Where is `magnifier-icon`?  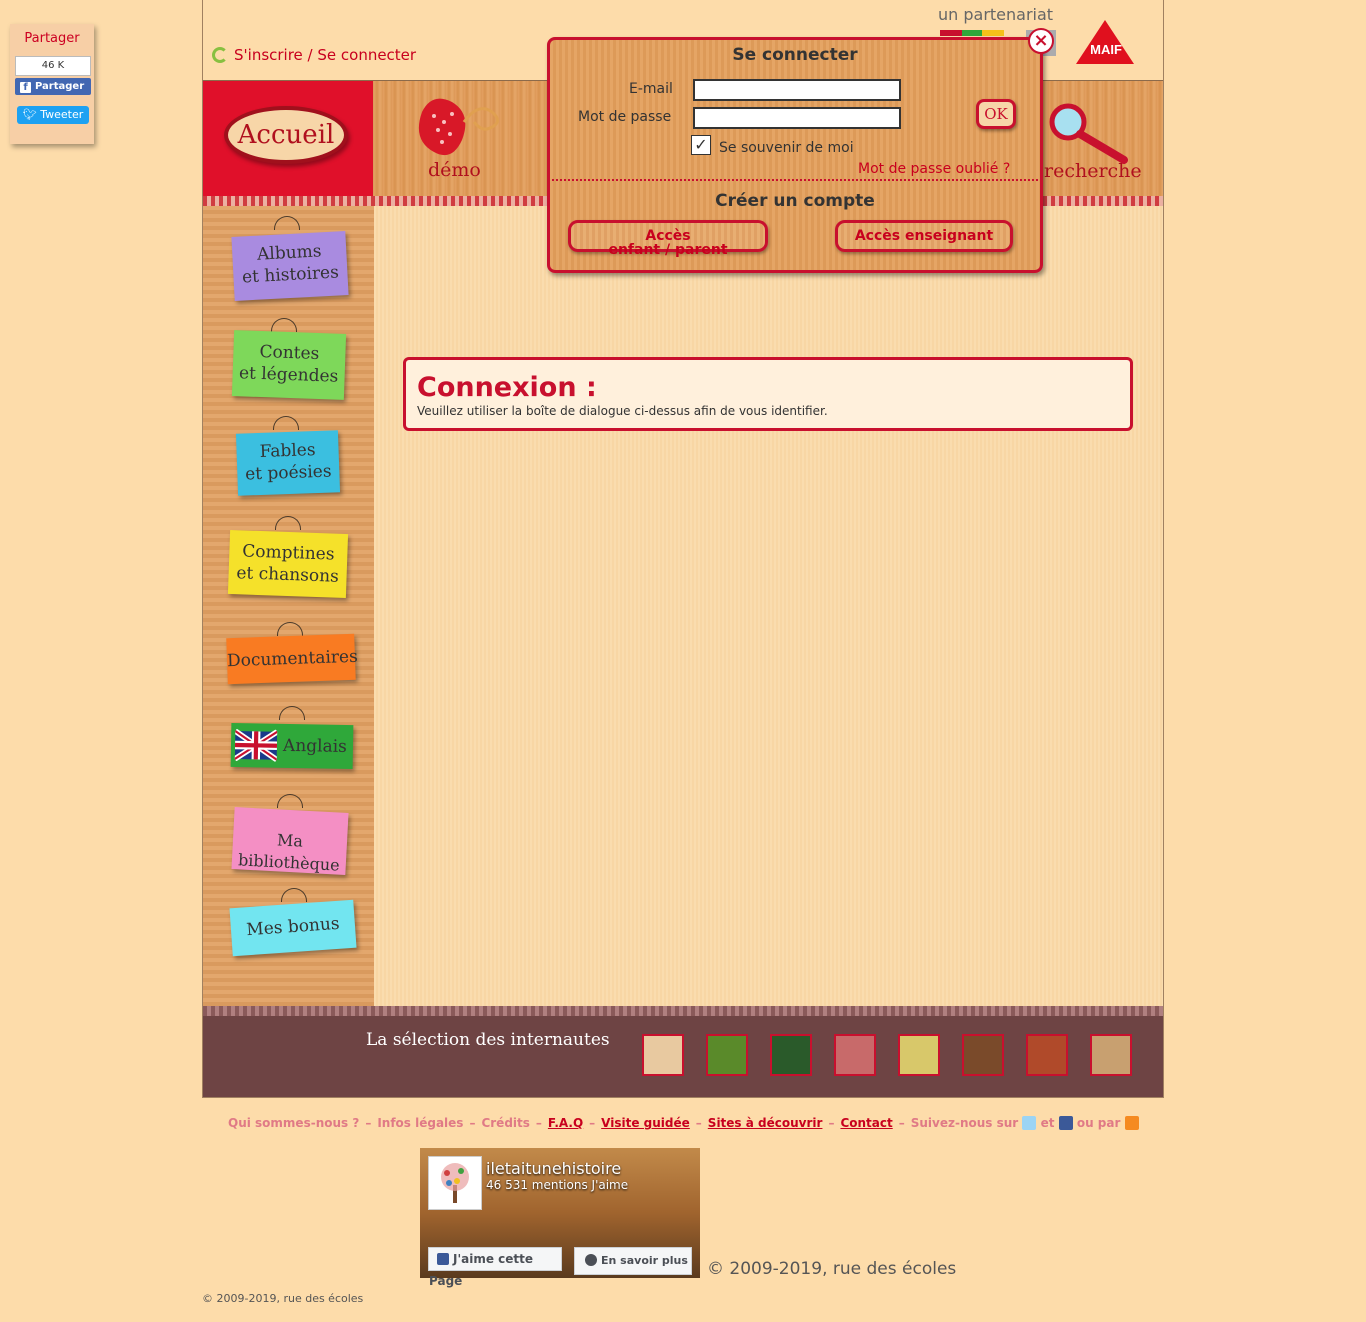
magnifier-icon is located at coordinates (1087, 132).